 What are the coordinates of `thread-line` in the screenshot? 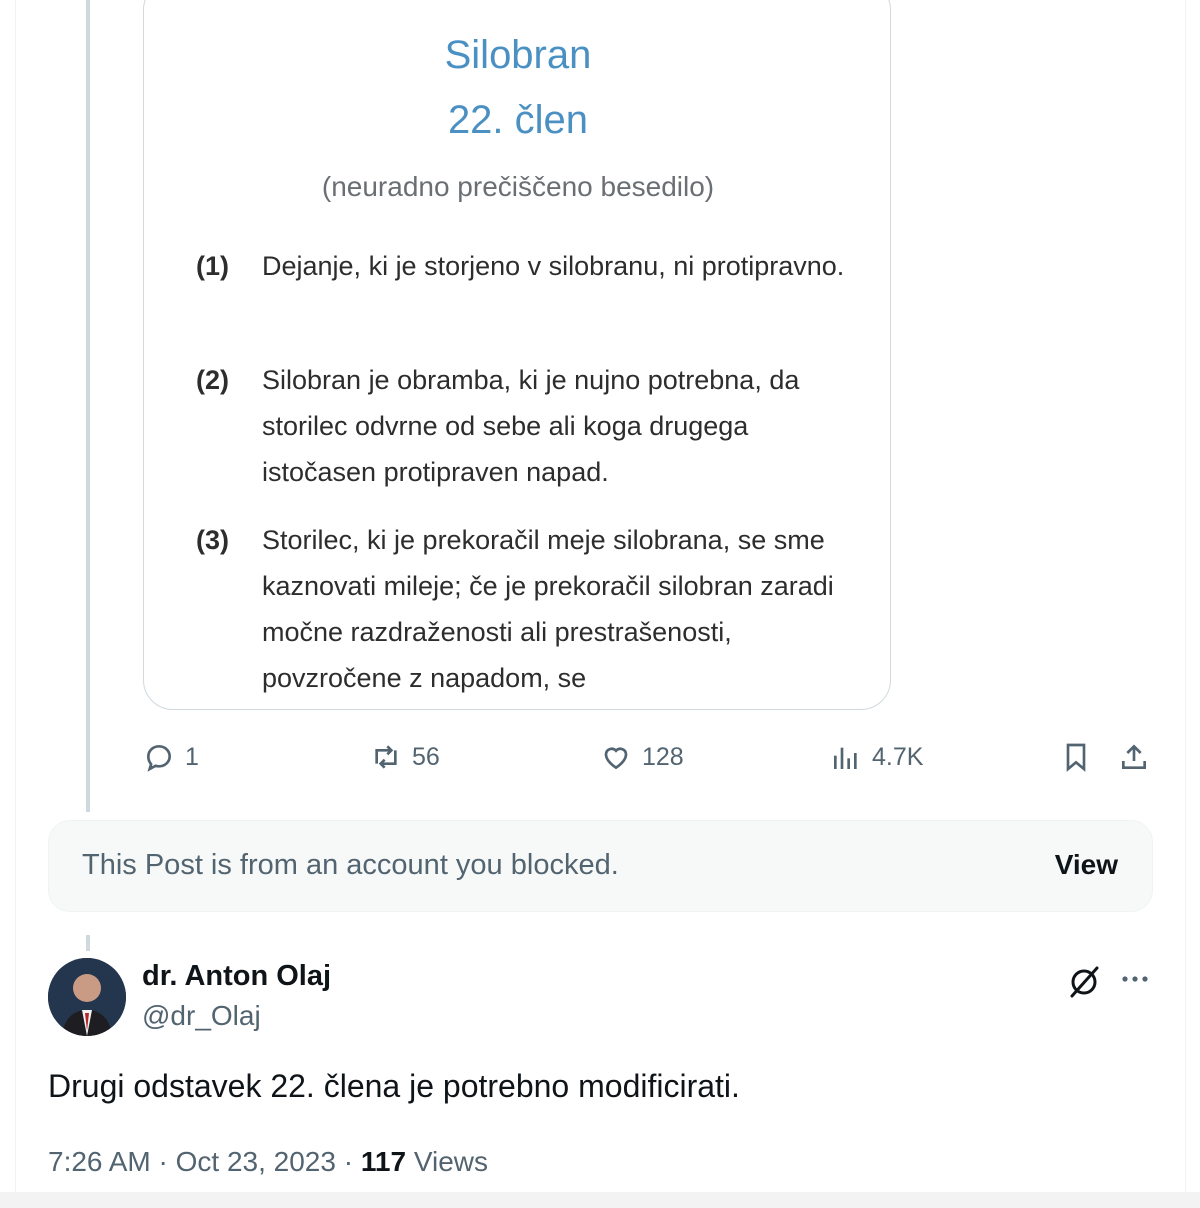 It's located at (88, 406).